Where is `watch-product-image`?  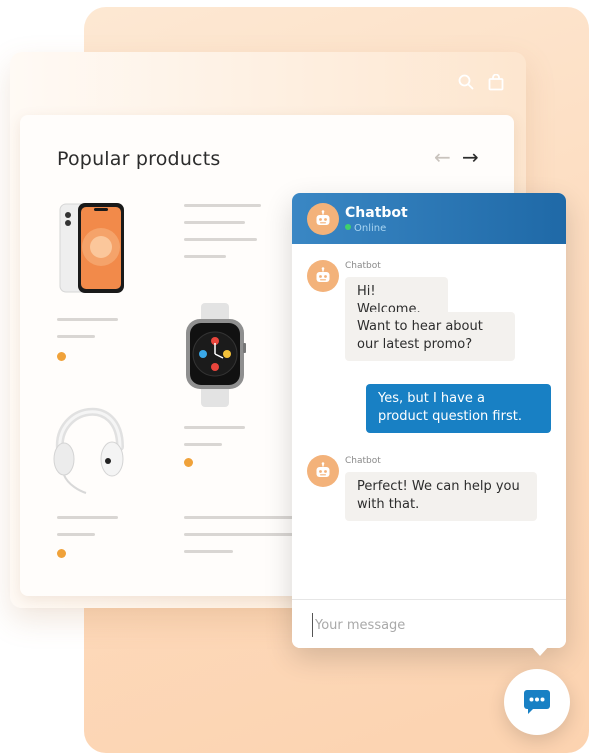 watch-product-image is located at coordinates (215, 355).